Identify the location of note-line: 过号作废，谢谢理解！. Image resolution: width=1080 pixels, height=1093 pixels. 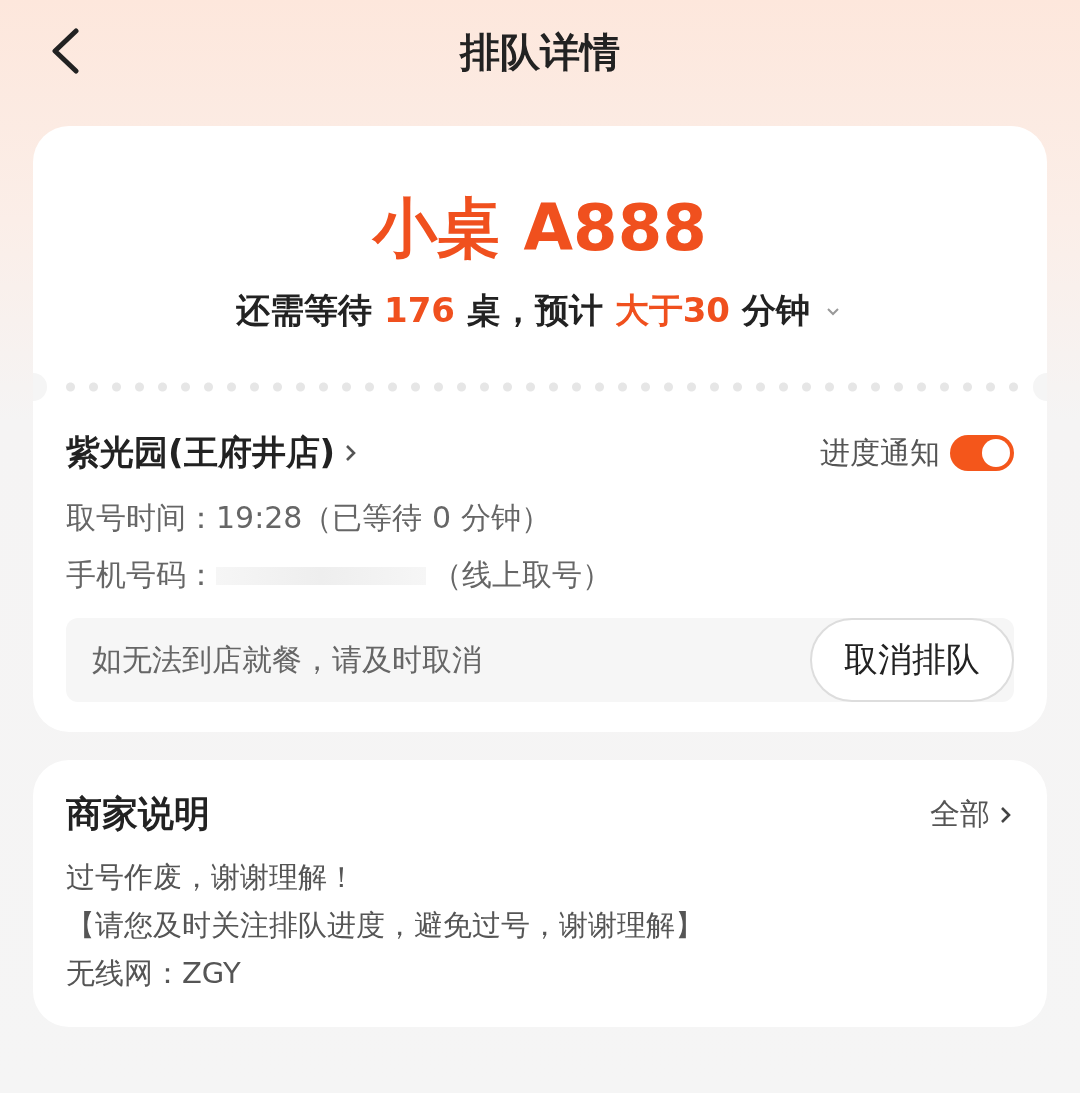
(211, 877).